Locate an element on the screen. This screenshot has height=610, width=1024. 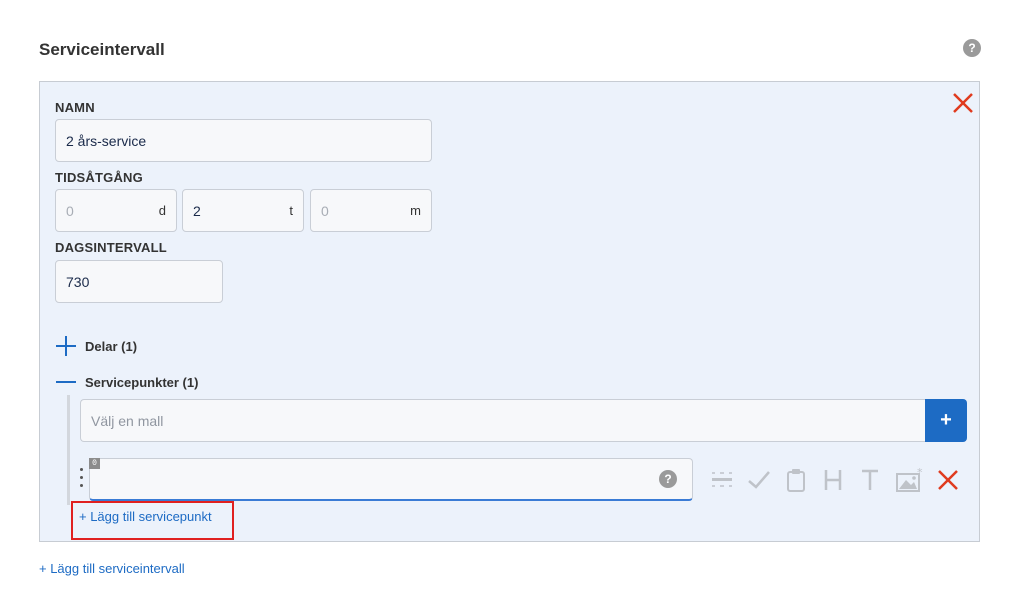
name-label: NAMN is located at coordinates (75, 107).